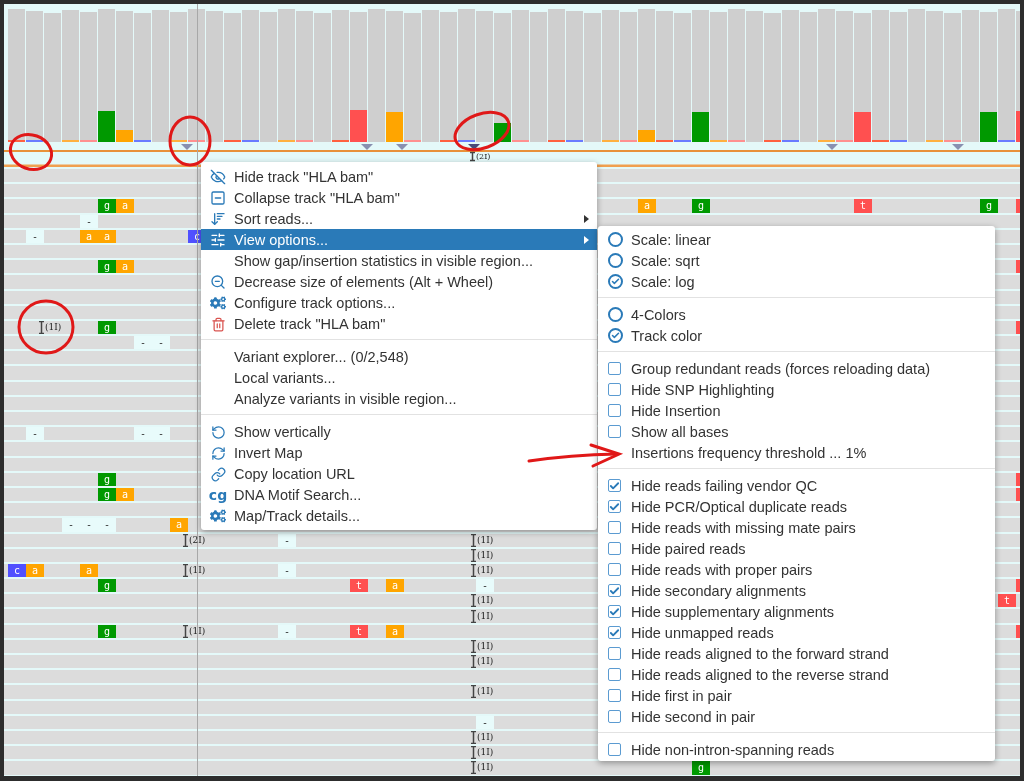  I want to click on insertion-count: (2I), so click(197, 540).